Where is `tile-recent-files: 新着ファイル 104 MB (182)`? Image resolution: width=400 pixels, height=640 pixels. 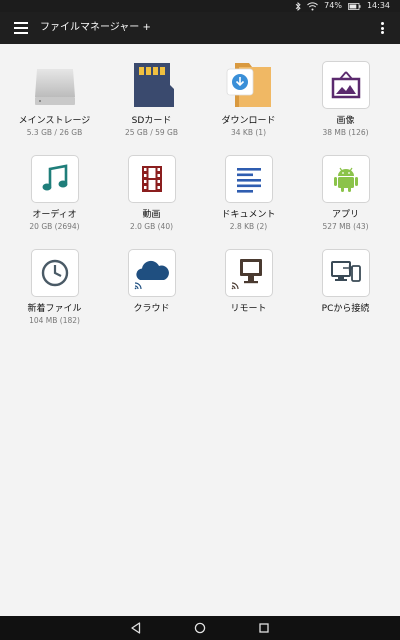
tile-recent-files: 新着ファイル 104 MB (182) is located at coordinates (54, 291).